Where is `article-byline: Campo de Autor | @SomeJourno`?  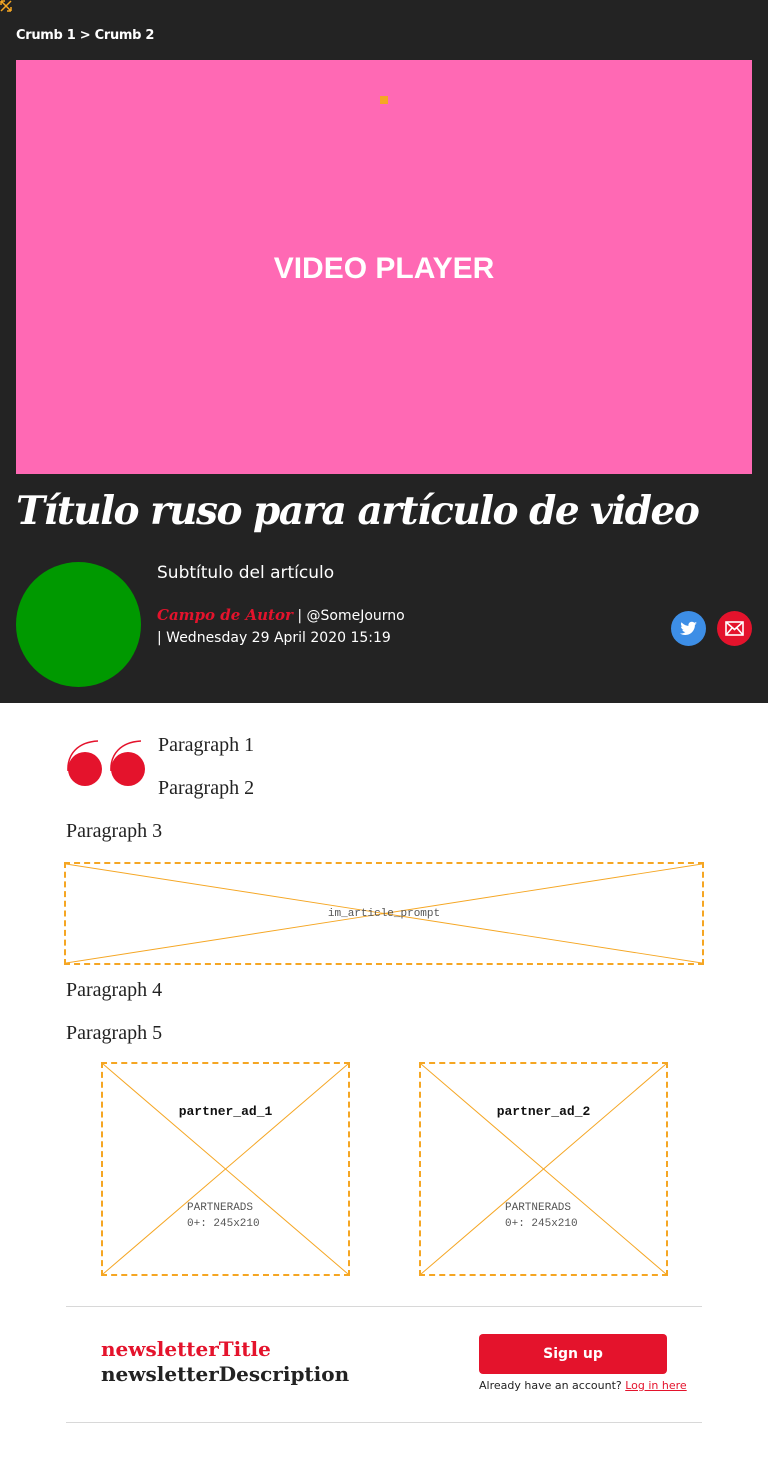 article-byline: Campo de Autor | @SomeJourno is located at coordinates (281, 615).